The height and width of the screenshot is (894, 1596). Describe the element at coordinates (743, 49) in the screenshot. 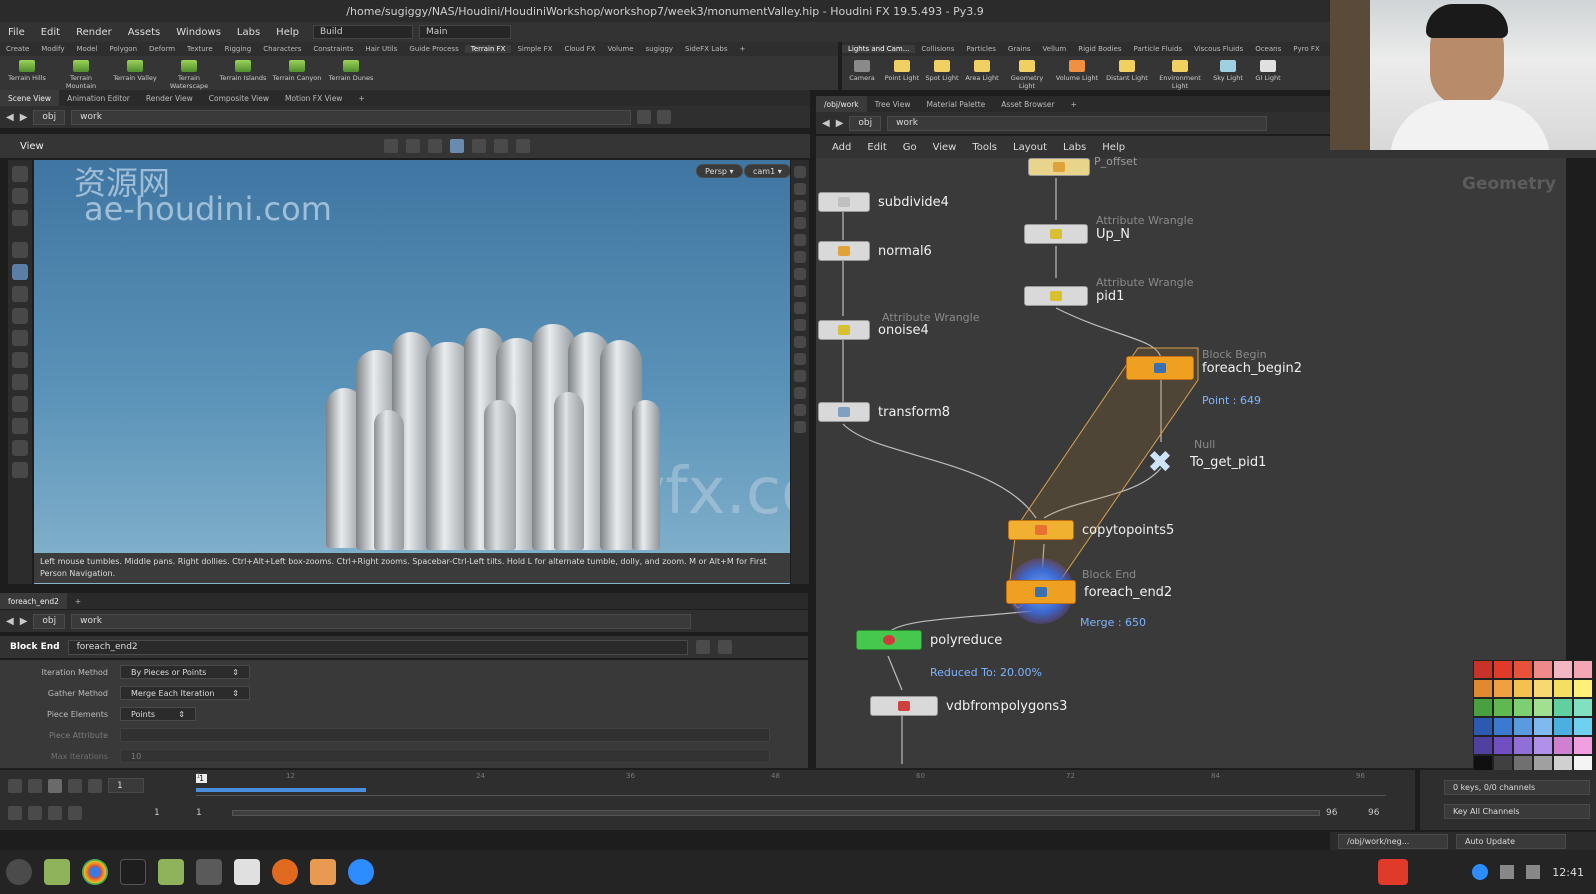

I see `add-shelf-icon: +` at that location.